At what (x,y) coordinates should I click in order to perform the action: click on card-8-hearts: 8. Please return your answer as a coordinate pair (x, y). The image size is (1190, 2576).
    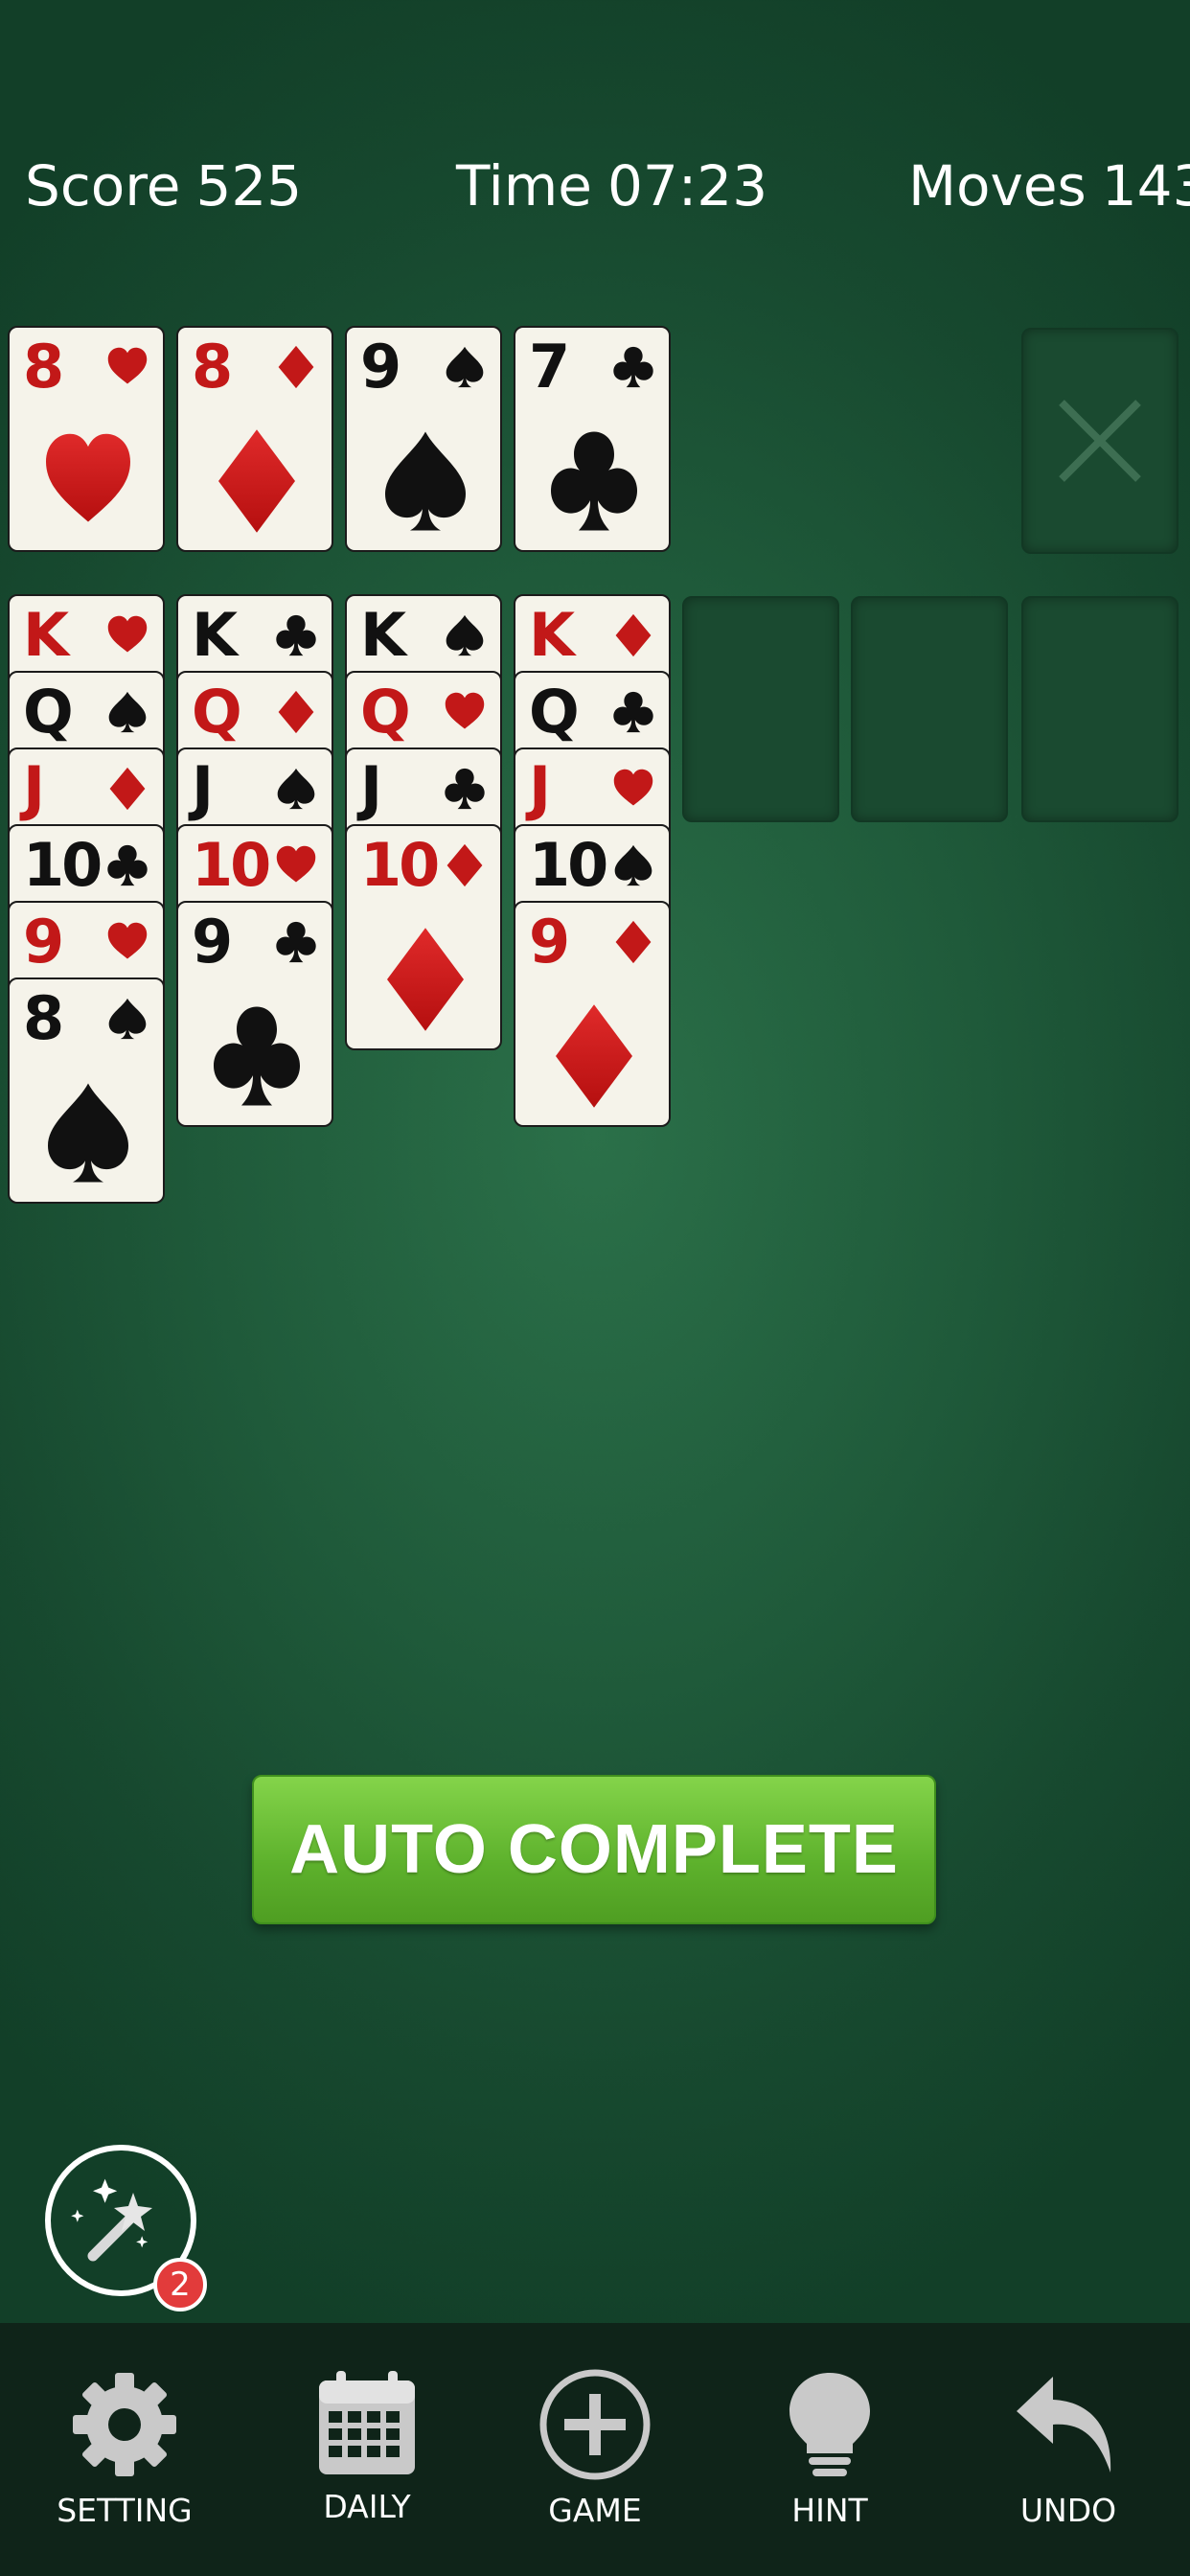
    Looking at the image, I should click on (87, 439).